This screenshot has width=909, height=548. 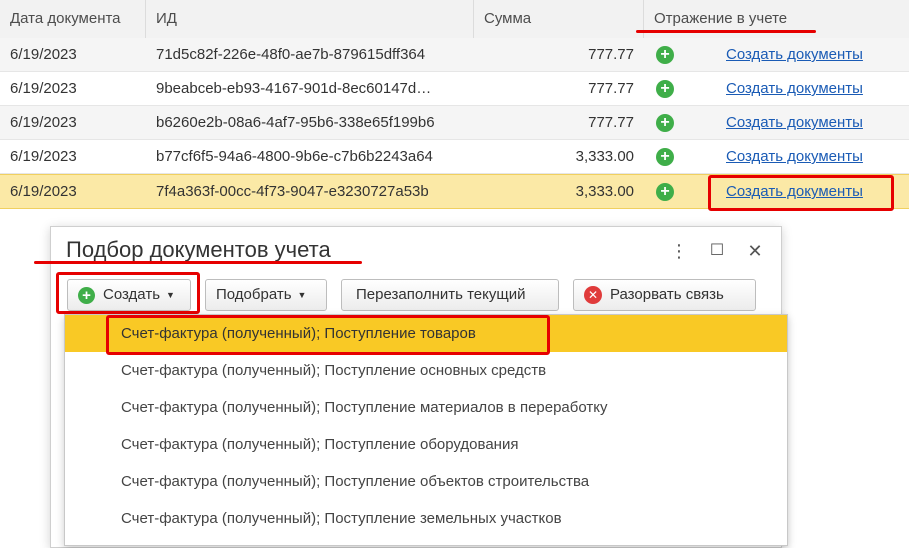 What do you see at coordinates (441, 294) in the screenshot?
I see `refill-current-button-label: Перезаполнить текущий` at bounding box center [441, 294].